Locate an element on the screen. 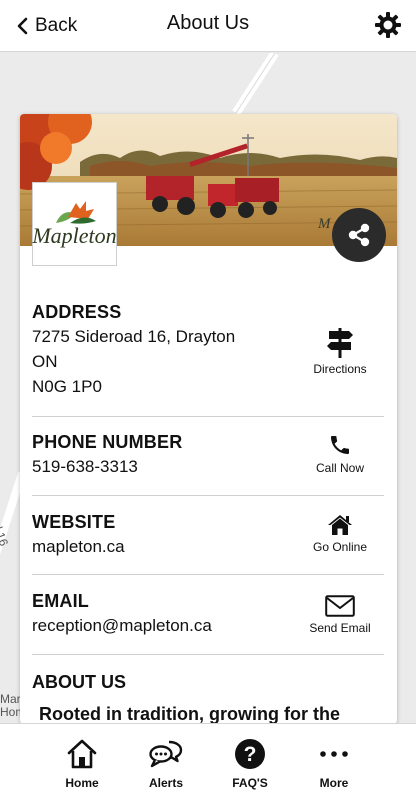 The width and height of the screenshot is (416, 800). tab-faqs: ? FAQ'S is located at coordinates (250, 764).